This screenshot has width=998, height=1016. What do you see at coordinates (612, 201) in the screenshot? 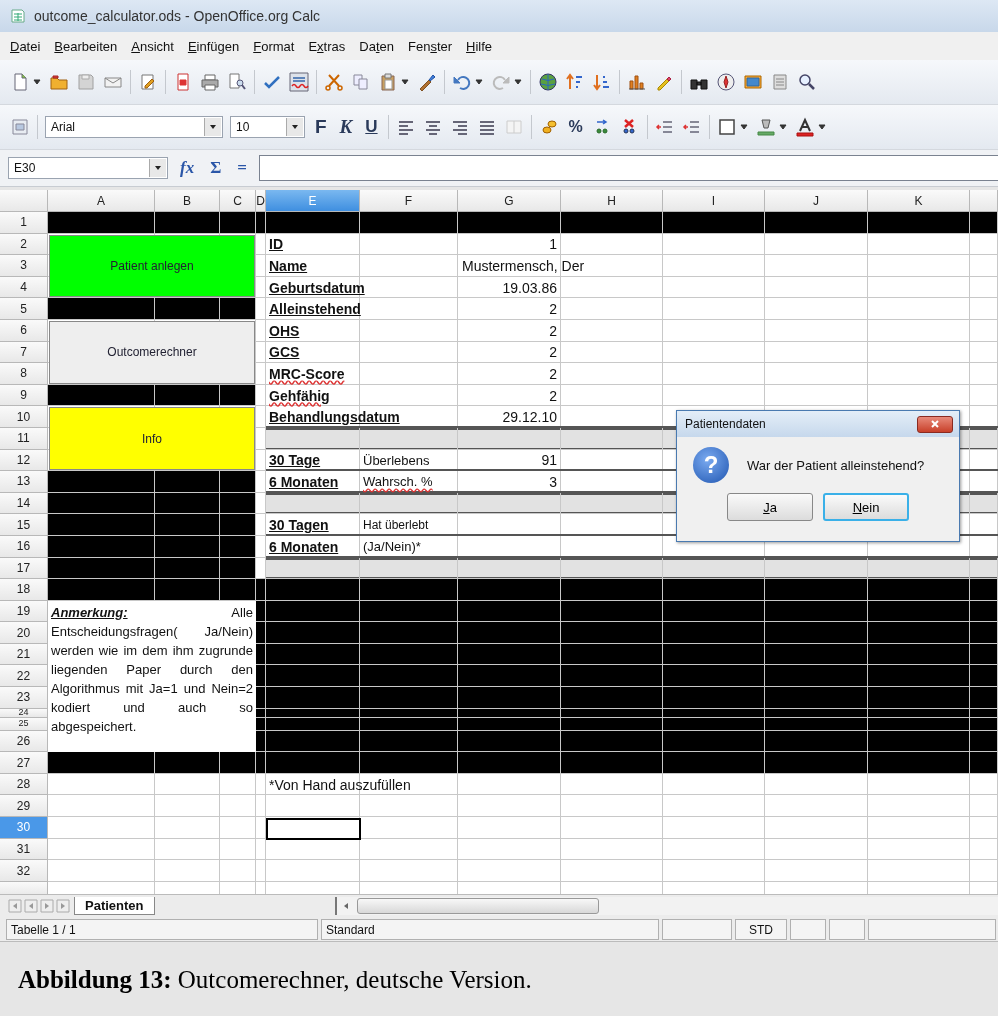
I see `column-header: H` at bounding box center [612, 201].